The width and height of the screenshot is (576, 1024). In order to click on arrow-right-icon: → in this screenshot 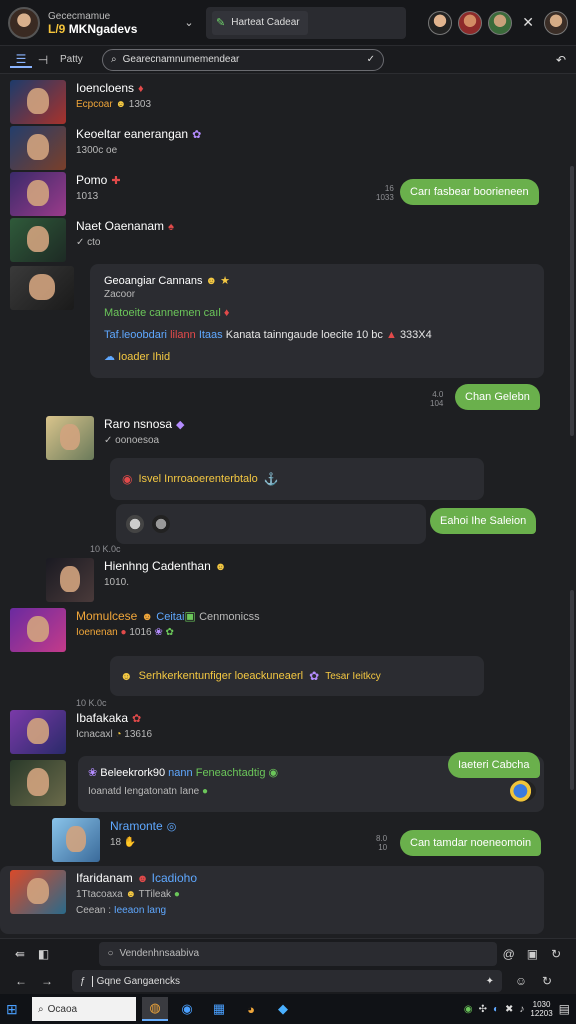, I will do `click(47, 981)`.